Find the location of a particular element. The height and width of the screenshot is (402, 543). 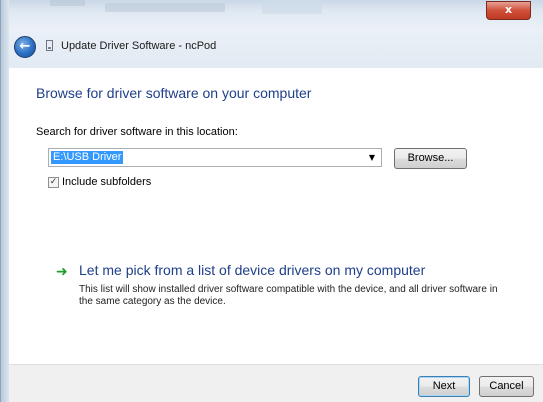

wizard-footer: Next Cancel is located at coordinates (276, 383).